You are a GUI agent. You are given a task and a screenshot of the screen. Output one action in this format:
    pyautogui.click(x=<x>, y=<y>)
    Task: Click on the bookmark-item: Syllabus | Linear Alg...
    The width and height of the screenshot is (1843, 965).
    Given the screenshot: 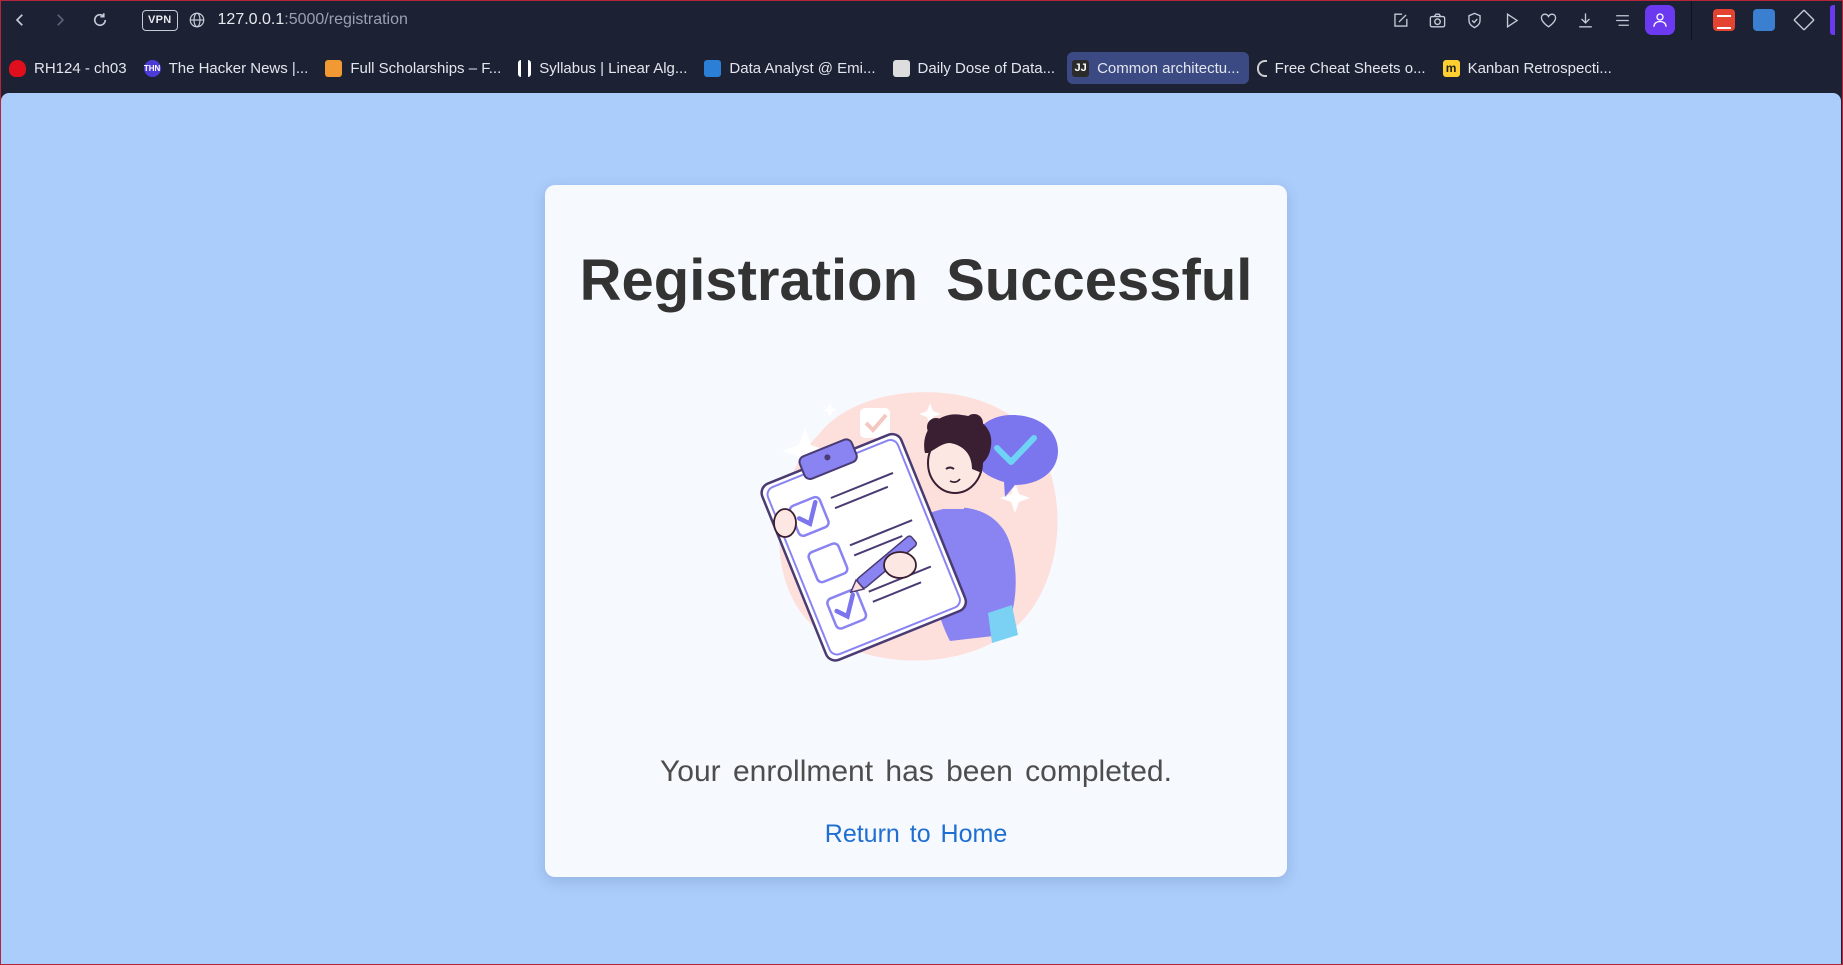 What is the action you would take?
    pyautogui.click(x=604, y=68)
    